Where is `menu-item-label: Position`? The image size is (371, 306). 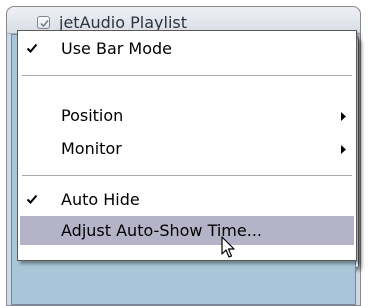
menu-item-label: Position is located at coordinates (92, 115).